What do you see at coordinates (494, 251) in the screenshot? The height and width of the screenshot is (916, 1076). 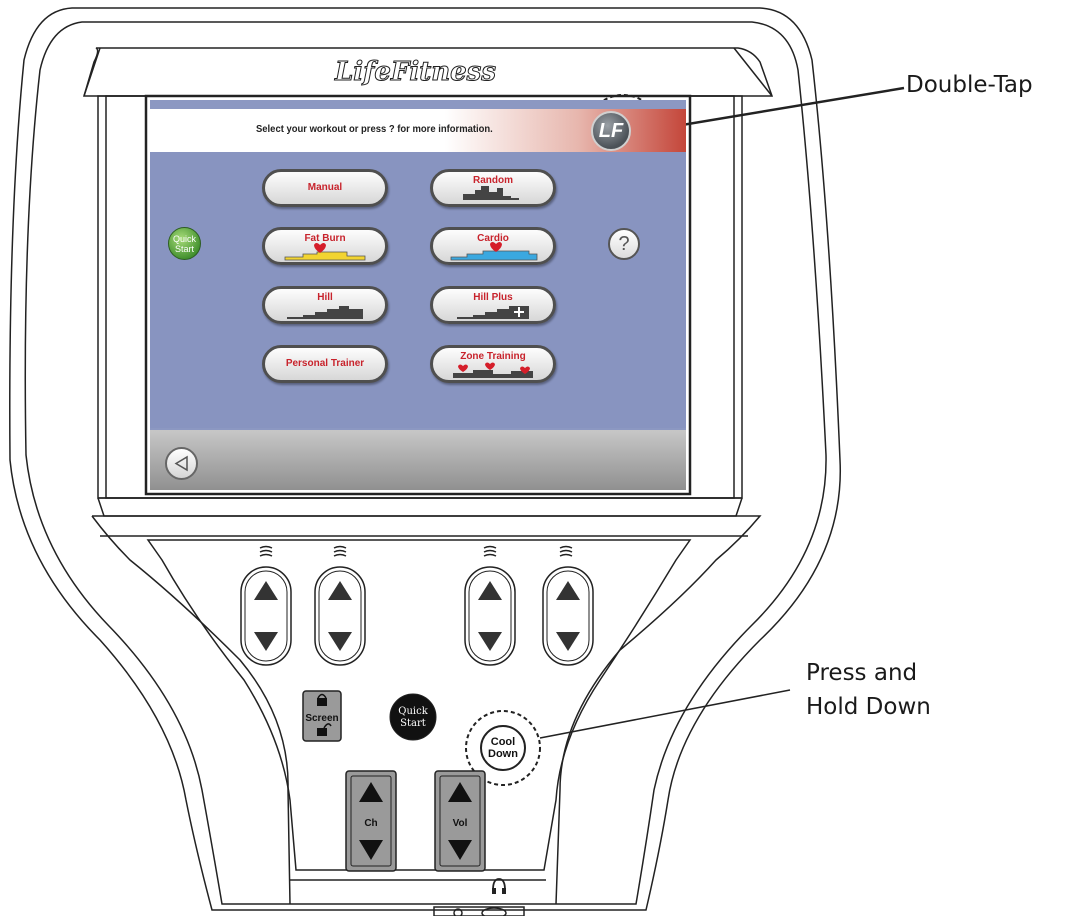 I see `cardio-profile-icon` at bounding box center [494, 251].